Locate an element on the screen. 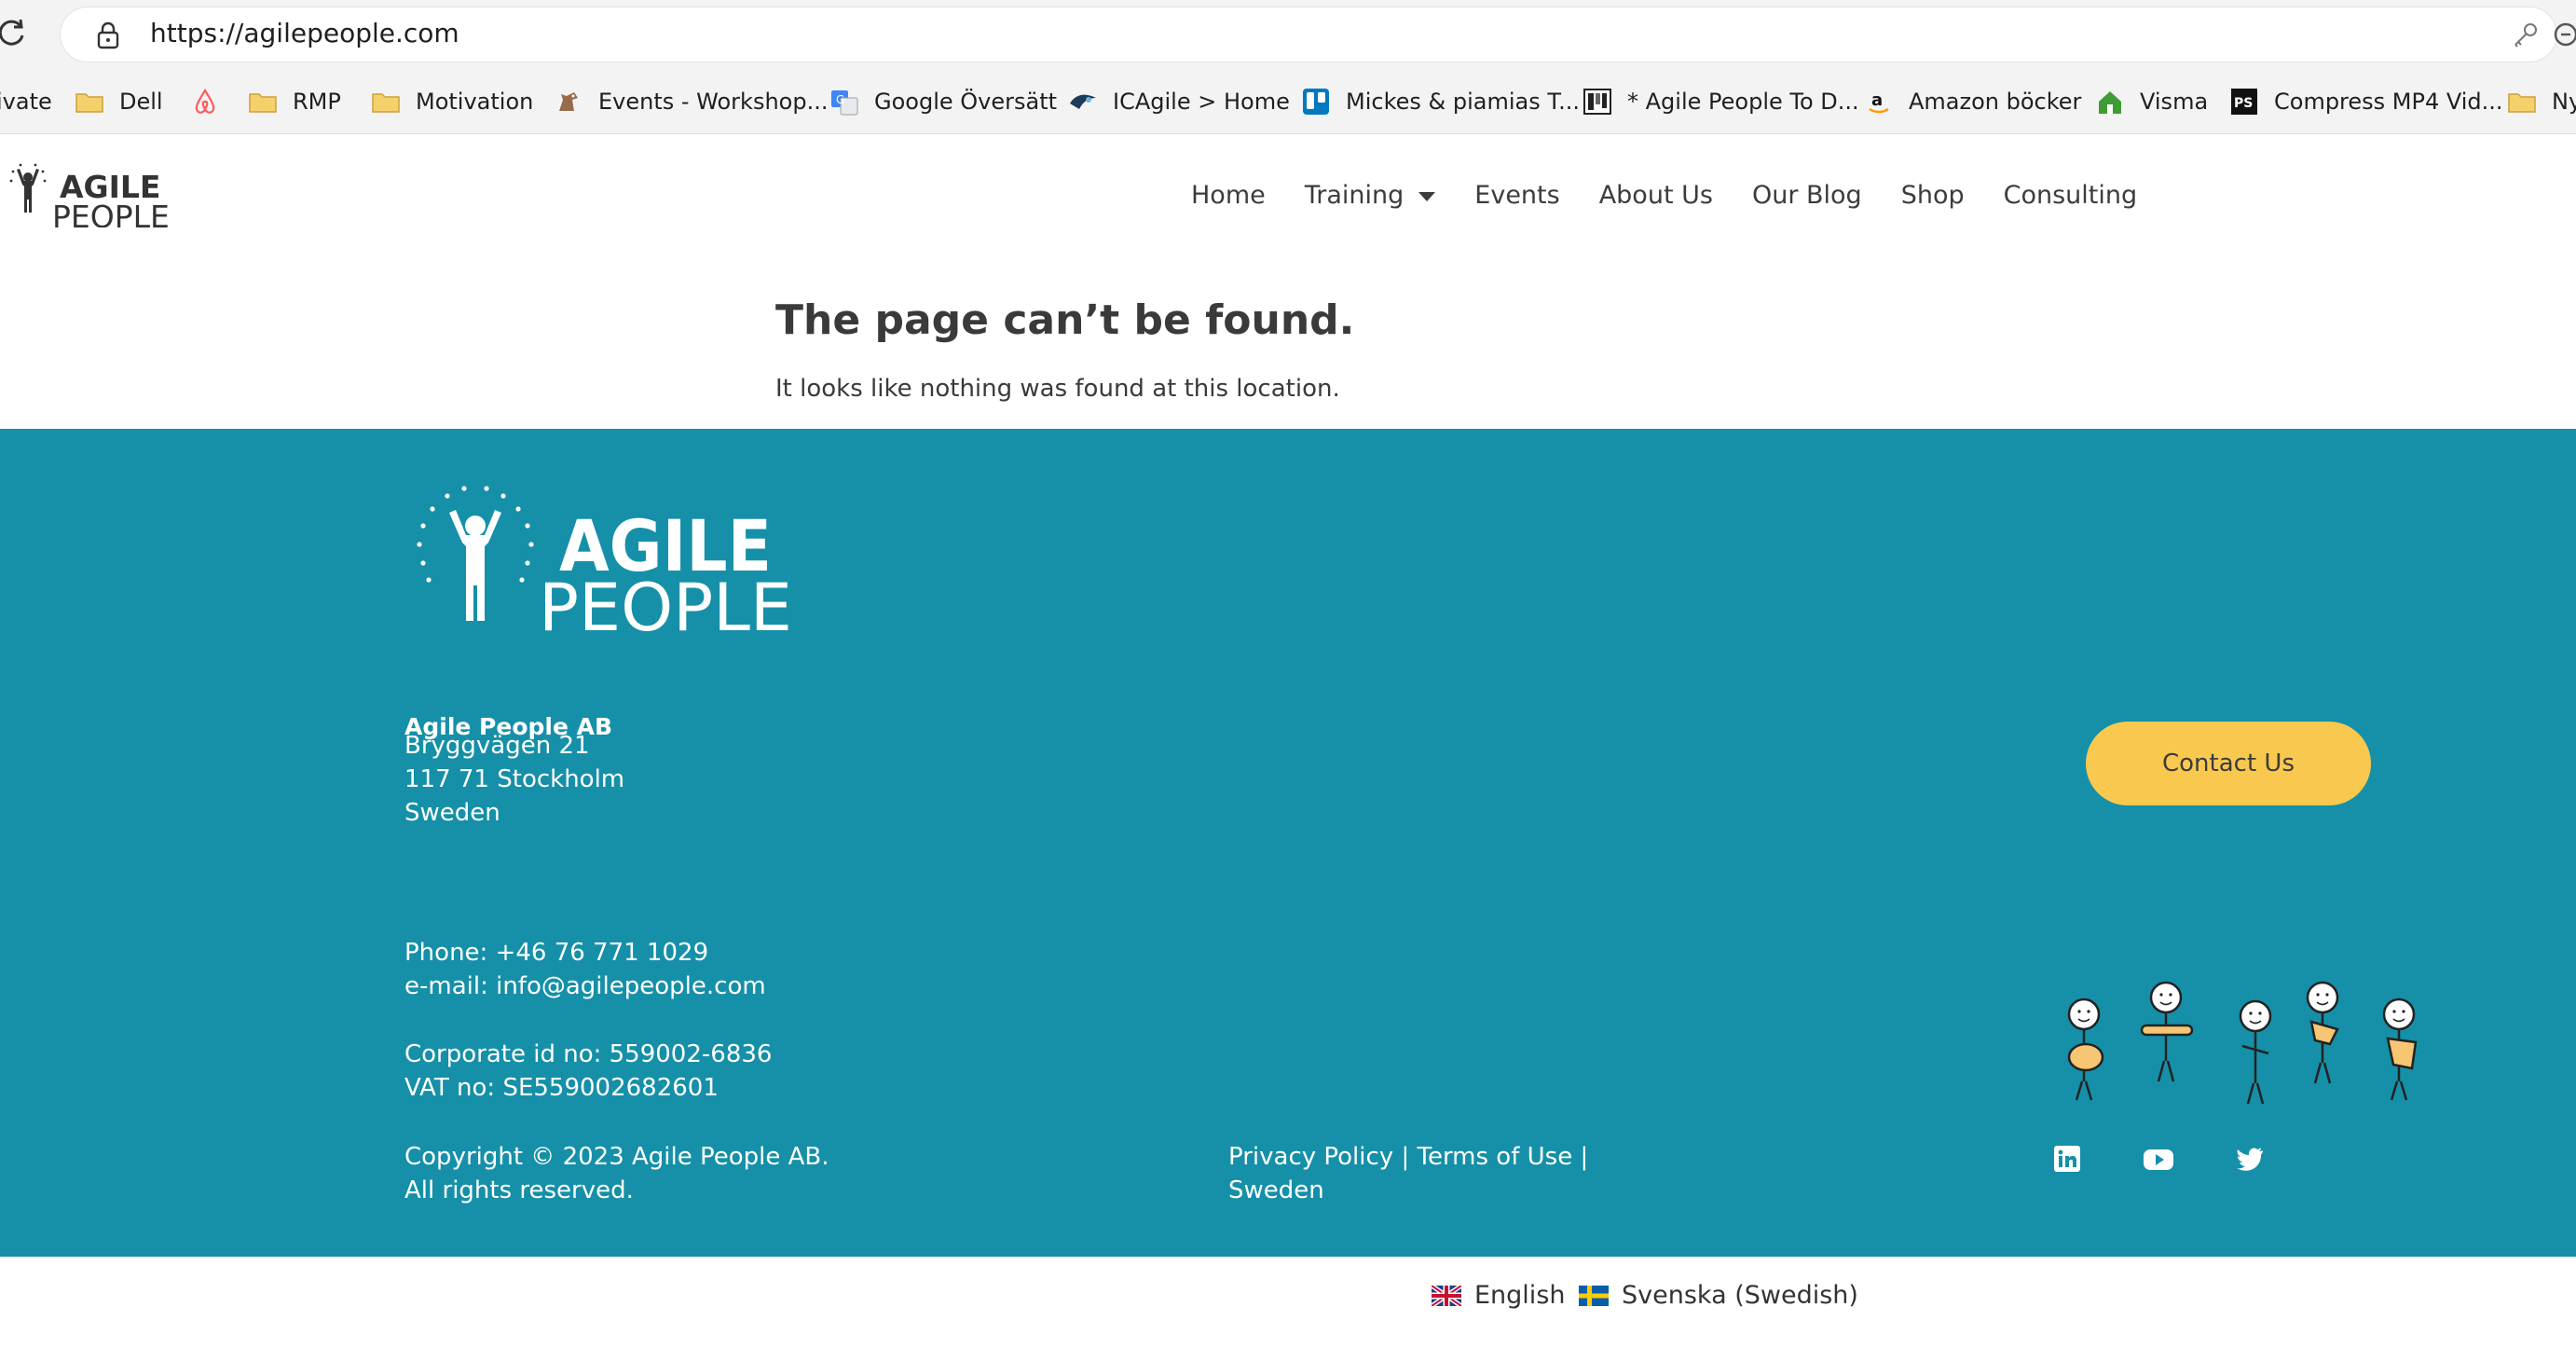  sweden-flag-icon is located at coordinates (1594, 1295).